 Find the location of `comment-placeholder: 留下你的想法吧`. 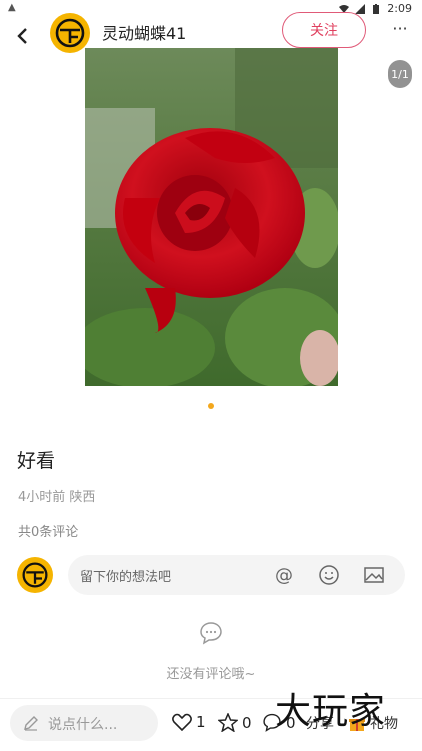

comment-placeholder: 留下你的想法吧 is located at coordinates (126, 577).